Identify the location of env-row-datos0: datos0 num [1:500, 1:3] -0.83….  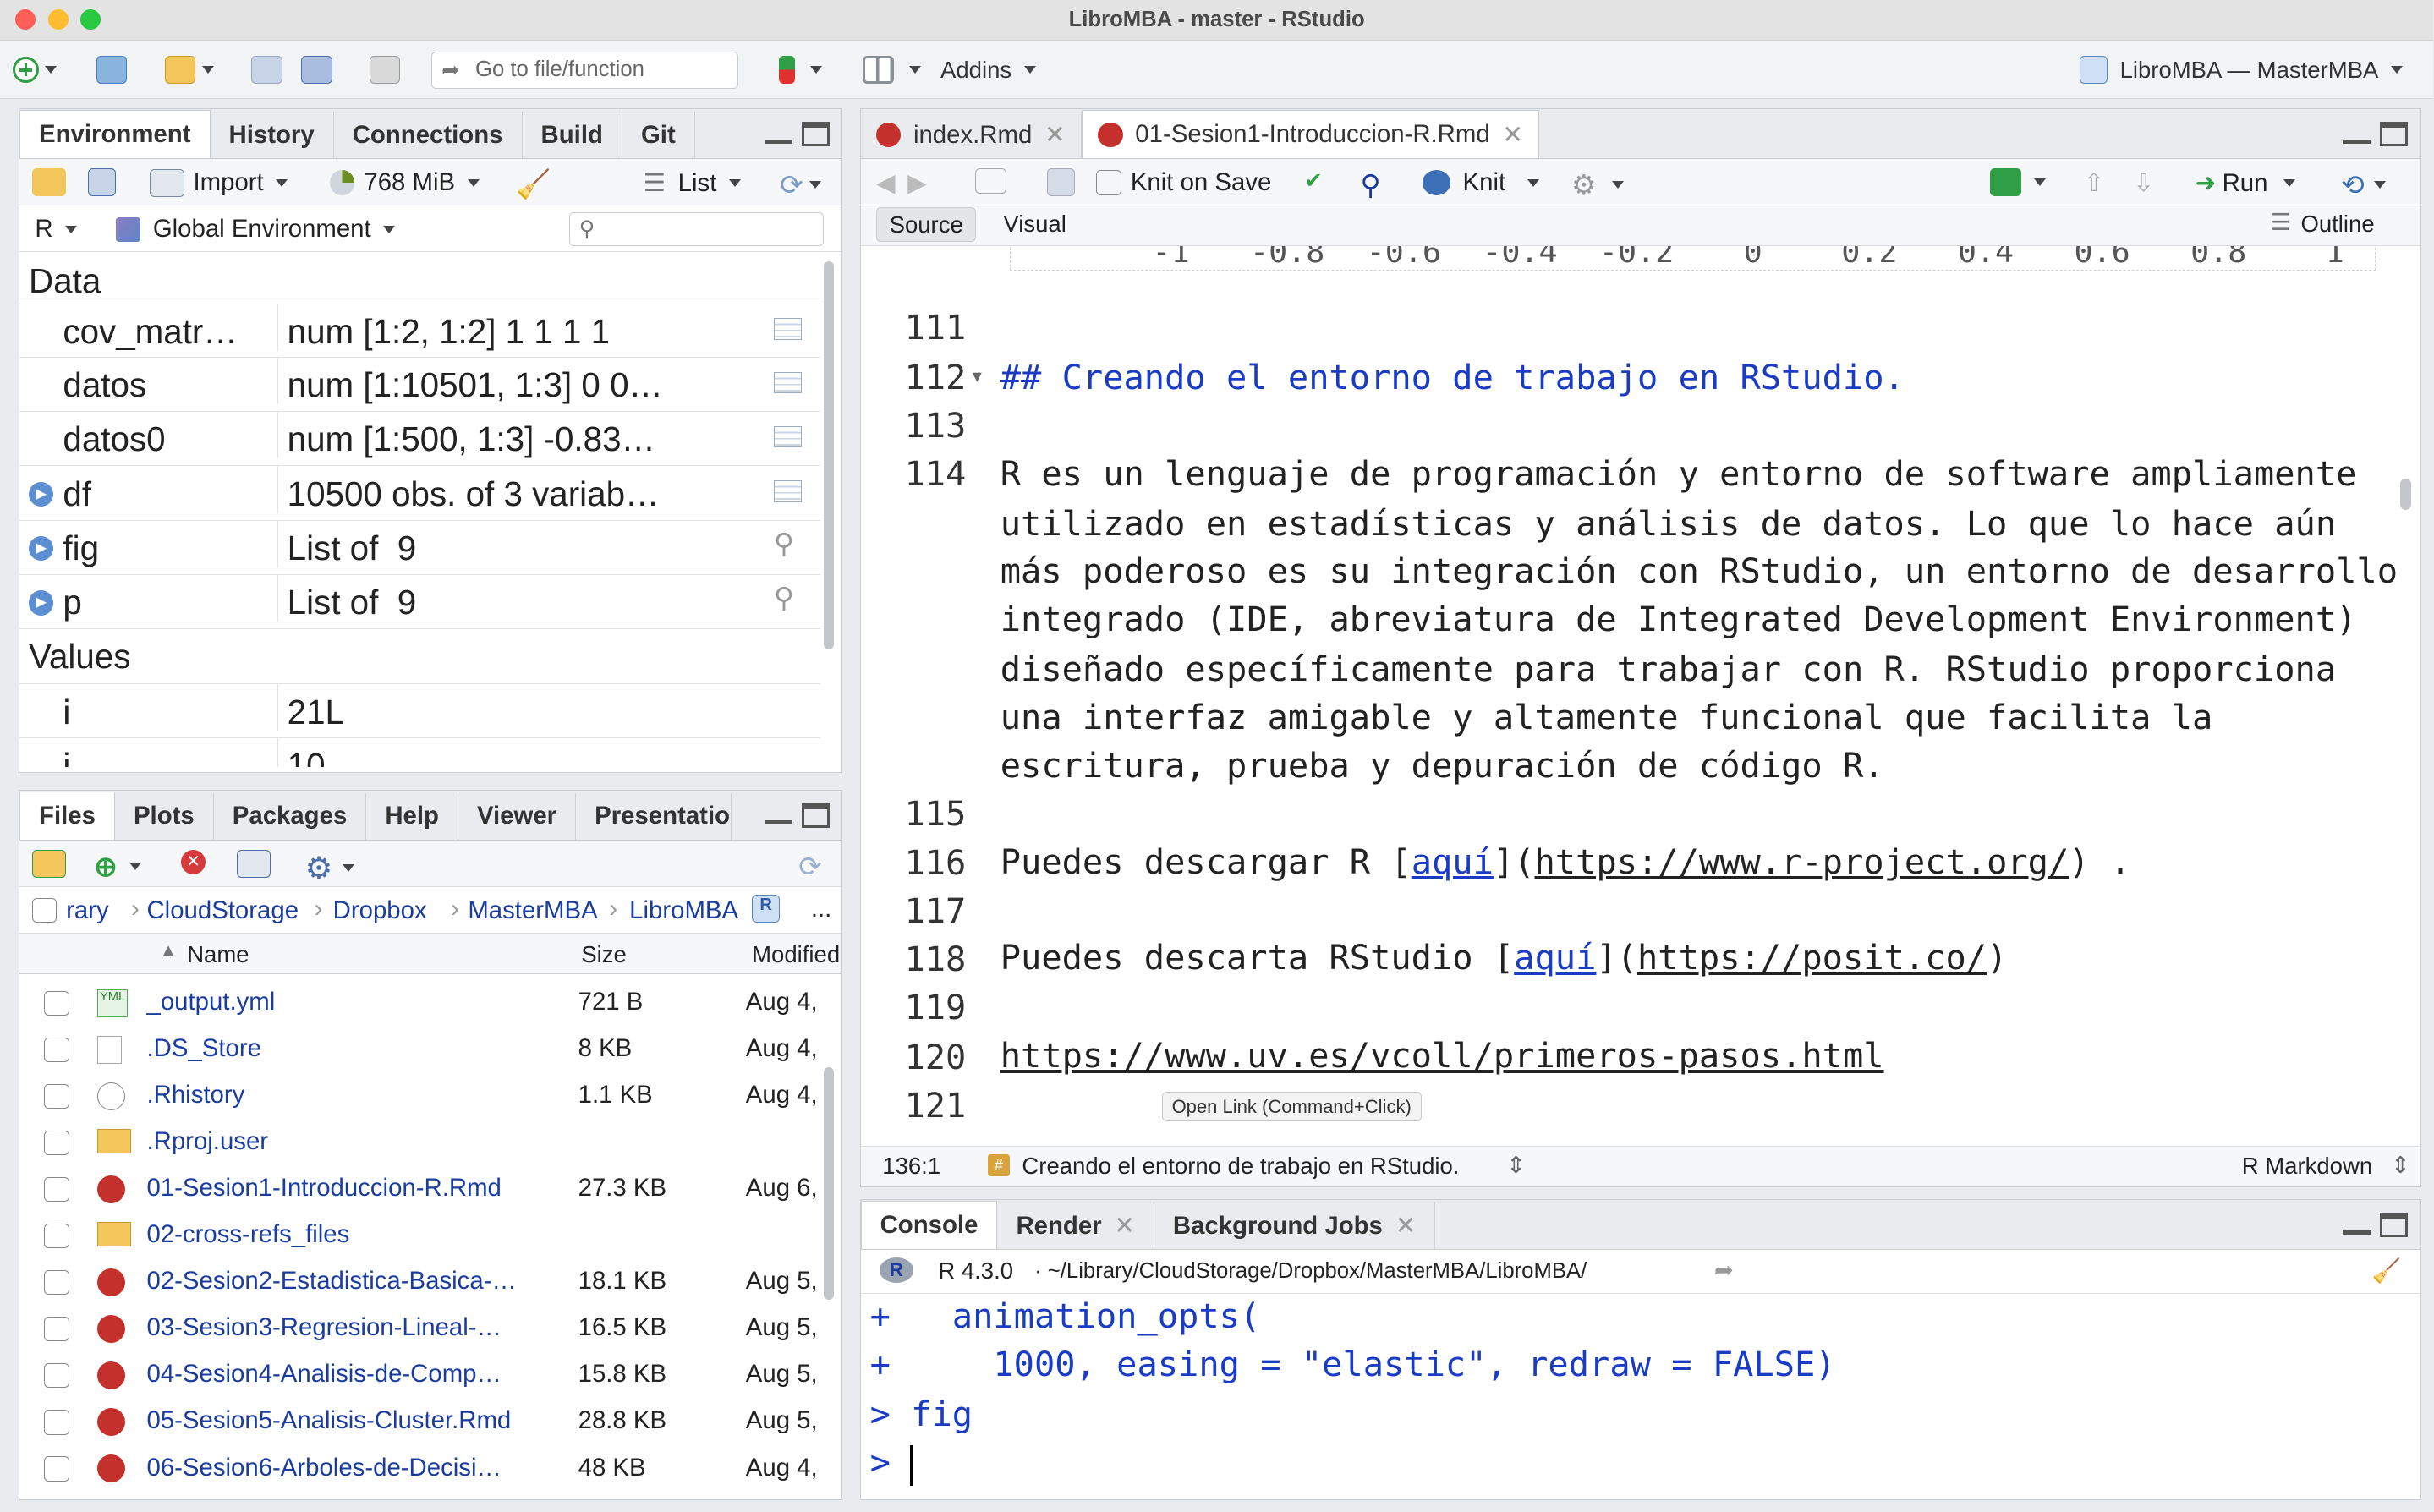
(419, 439).